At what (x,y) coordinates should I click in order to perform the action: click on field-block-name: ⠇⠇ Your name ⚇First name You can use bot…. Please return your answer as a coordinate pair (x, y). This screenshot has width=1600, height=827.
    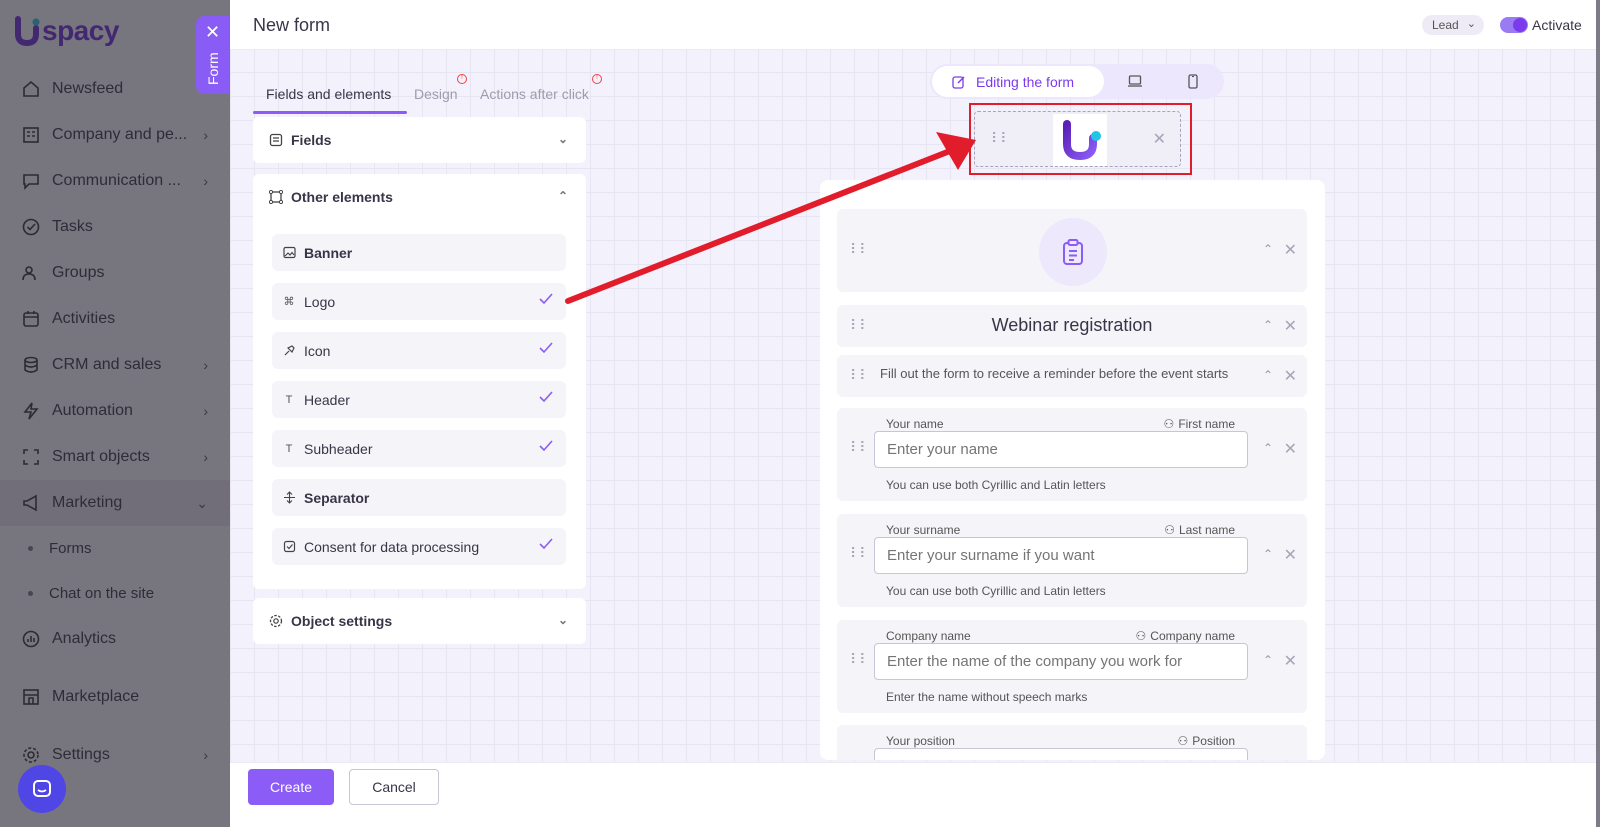
    Looking at the image, I should click on (1072, 454).